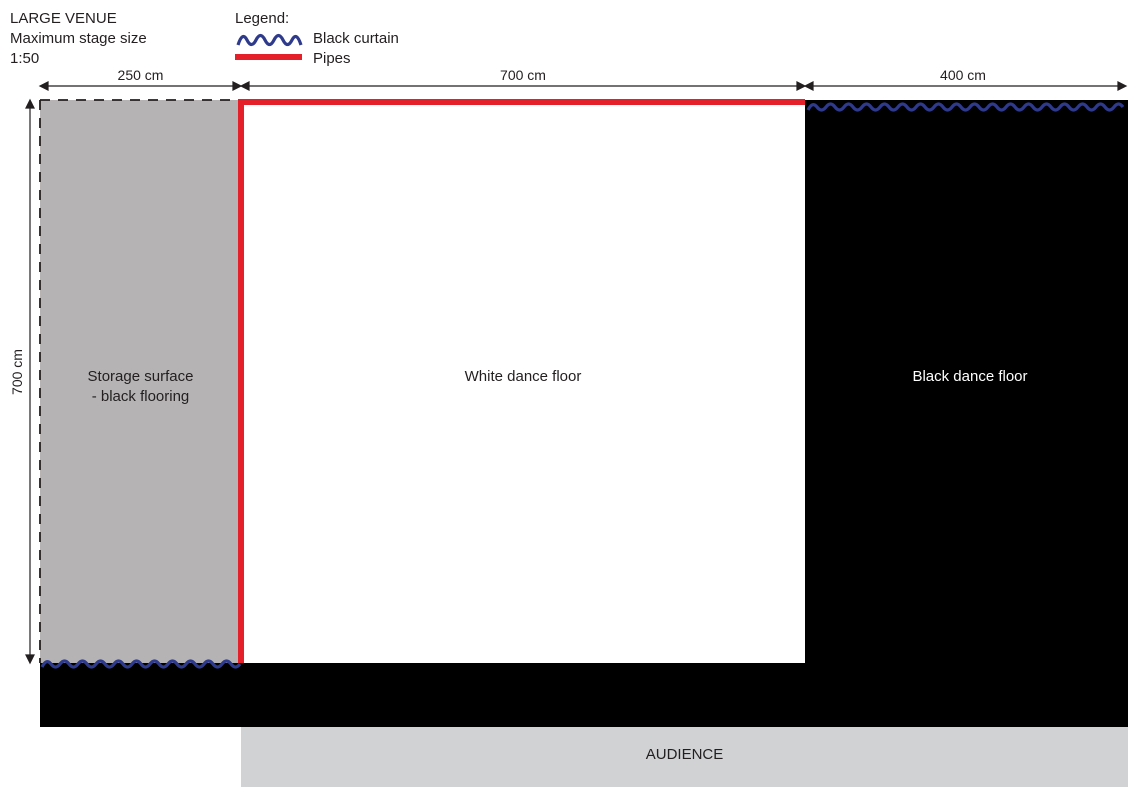  I want to click on curtain-icon, so click(269, 40).